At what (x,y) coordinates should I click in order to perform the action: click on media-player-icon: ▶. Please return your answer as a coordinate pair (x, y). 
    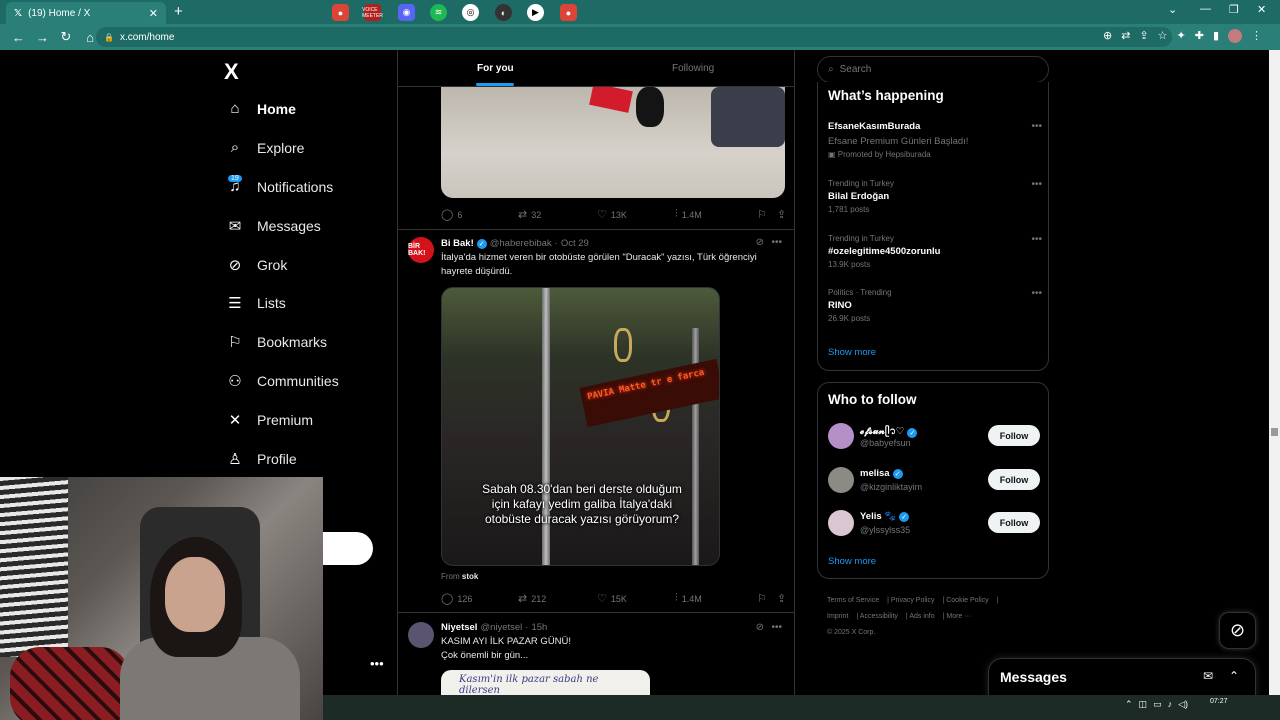
    Looking at the image, I should click on (535, 12).